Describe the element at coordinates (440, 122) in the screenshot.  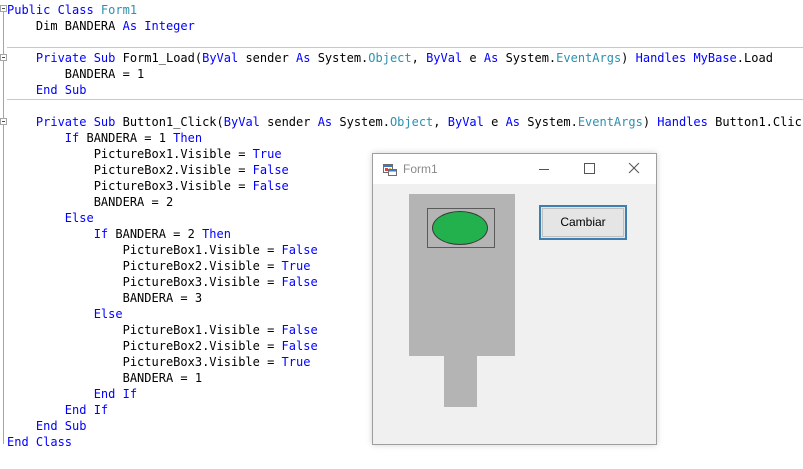
I see `code-token: ,` at that location.